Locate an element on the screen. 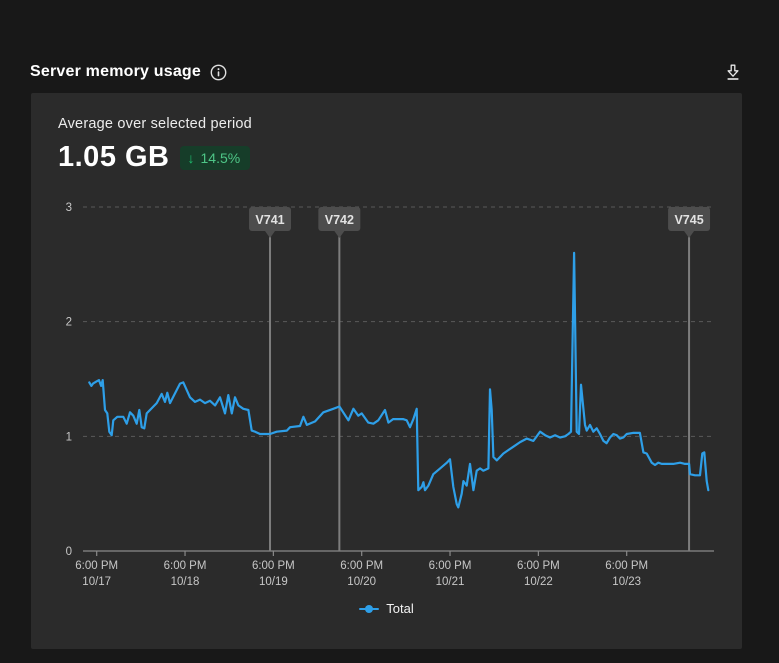 This screenshot has width=779, height=663. deploy-flag-label-v741: V741 is located at coordinates (269, 220).